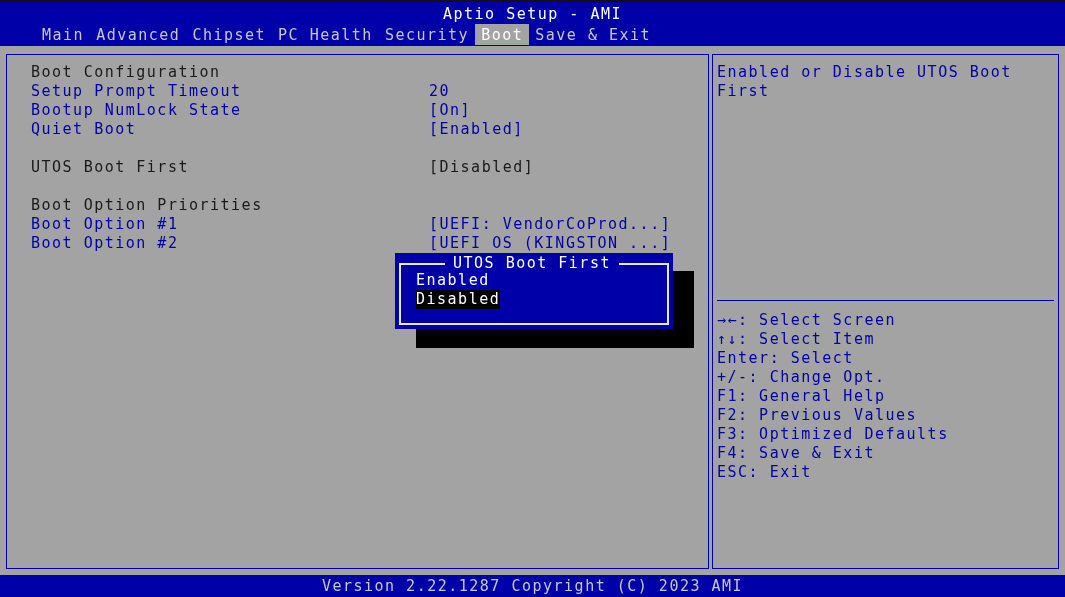 This screenshot has width=1065, height=597. Describe the element at coordinates (801, 396) in the screenshot. I see `key-hint: F1: General Help` at that location.